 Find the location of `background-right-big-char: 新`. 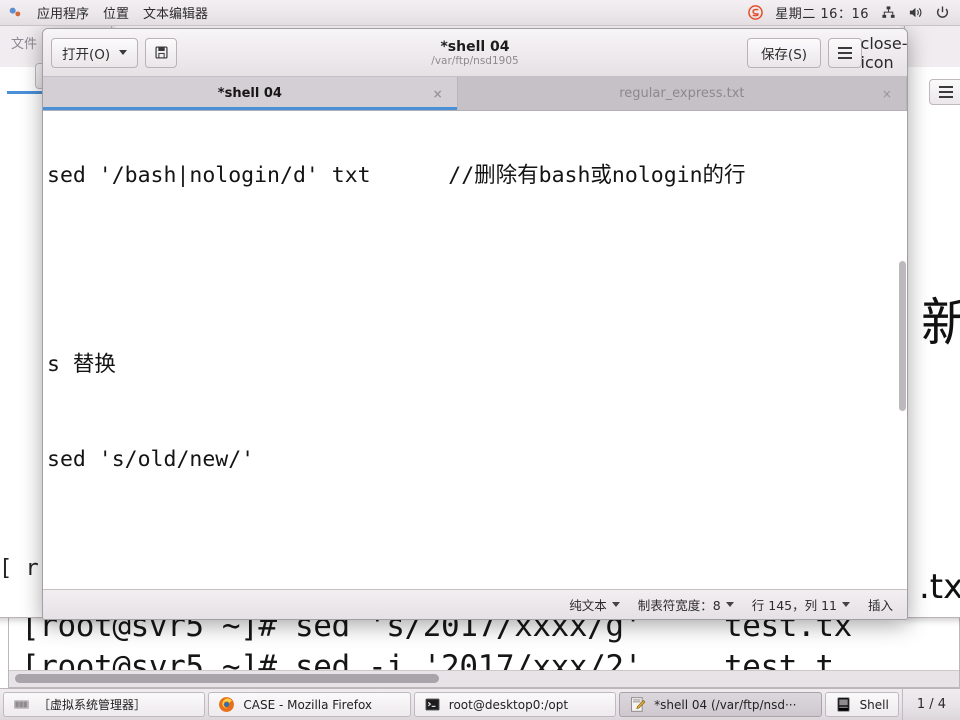

background-right-big-char: 新 is located at coordinates (940, 318).